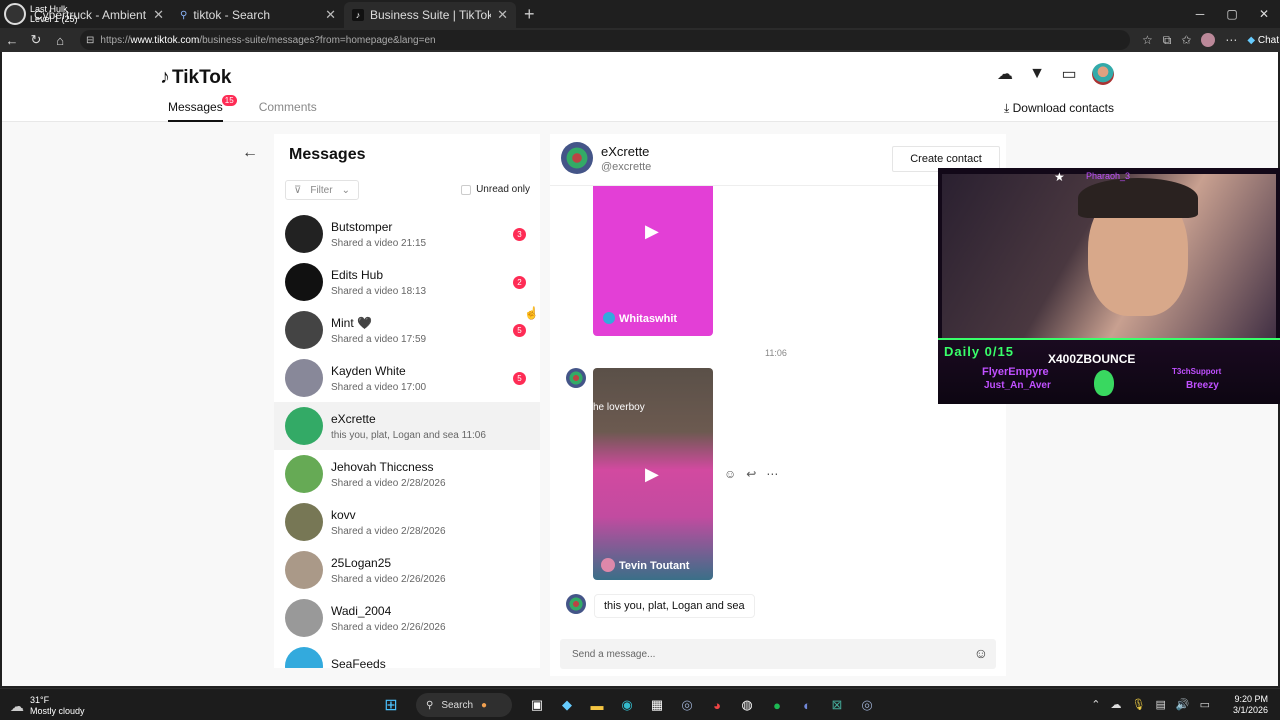 The width and height of the screenshot is (1280, 720). Describe the element at coordinates (322, 190) in the screenshot. I see `filter-dropdown: ⊽ Filter ⌄` at that location.